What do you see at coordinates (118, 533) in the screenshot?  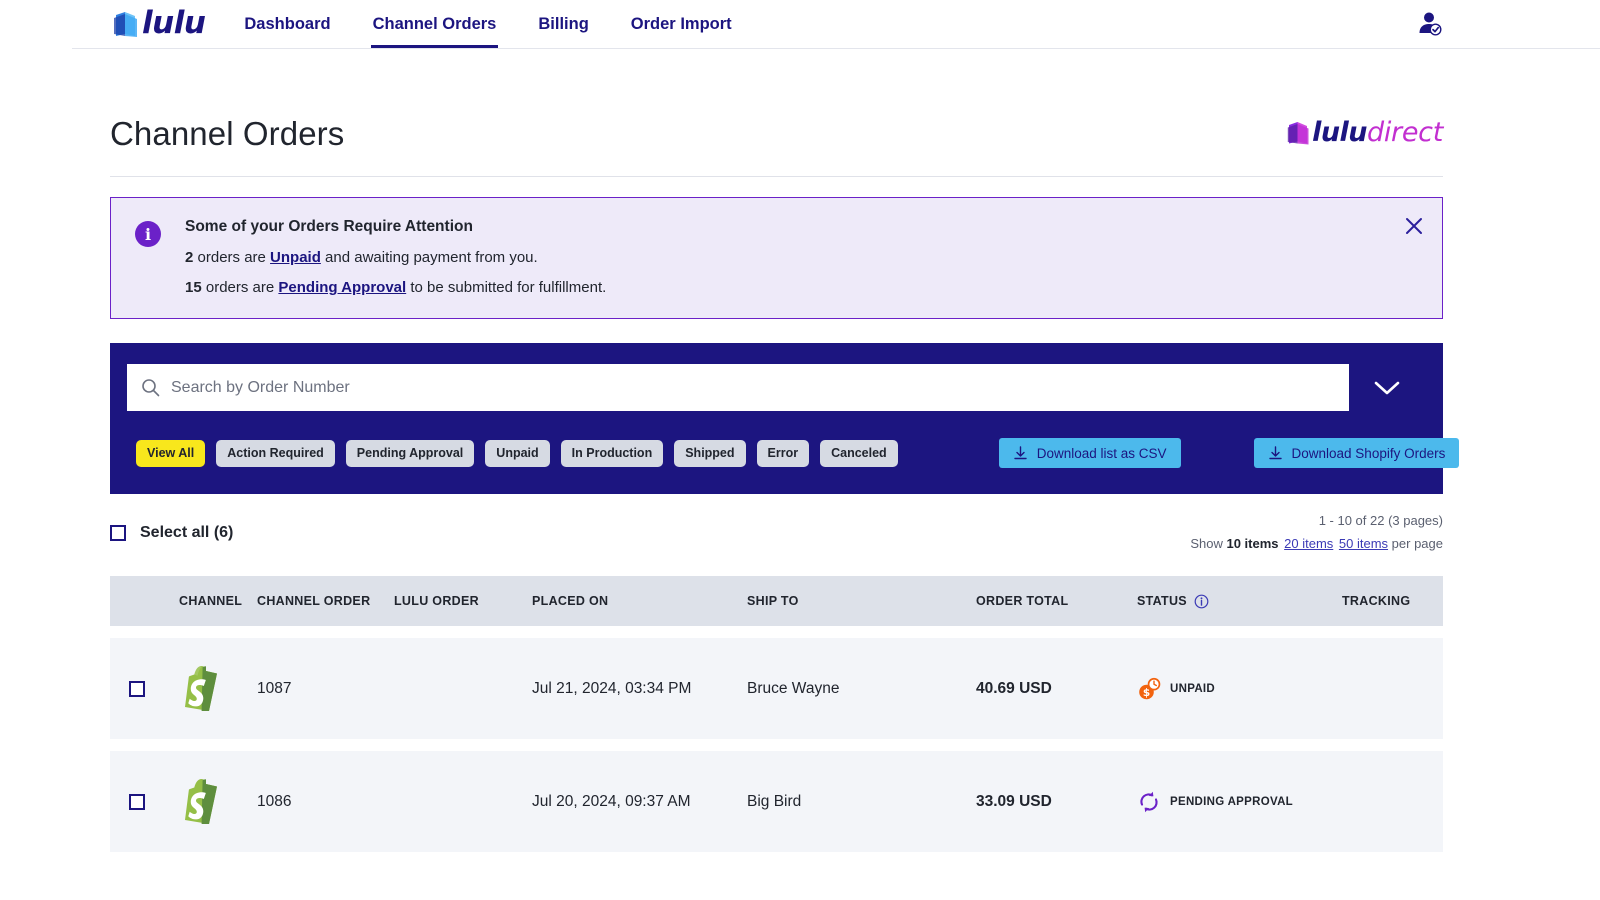 I see `select-all-checkbox` at bounding box center [118, 533].